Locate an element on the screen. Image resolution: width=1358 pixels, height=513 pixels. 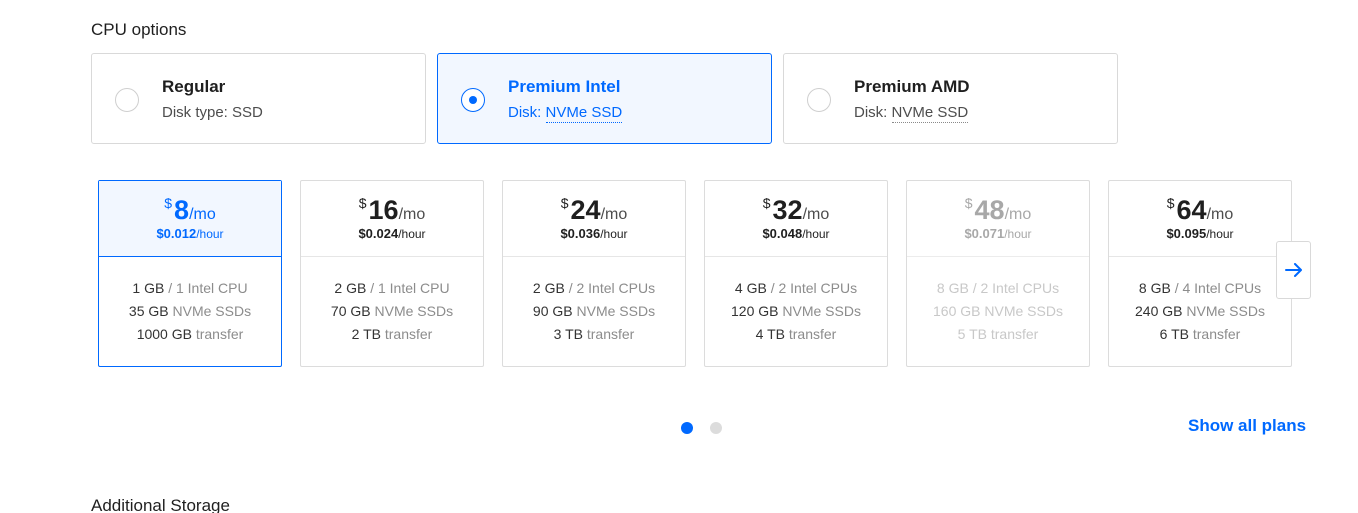
radio-premium-intel is located at coordinates (473, 100).